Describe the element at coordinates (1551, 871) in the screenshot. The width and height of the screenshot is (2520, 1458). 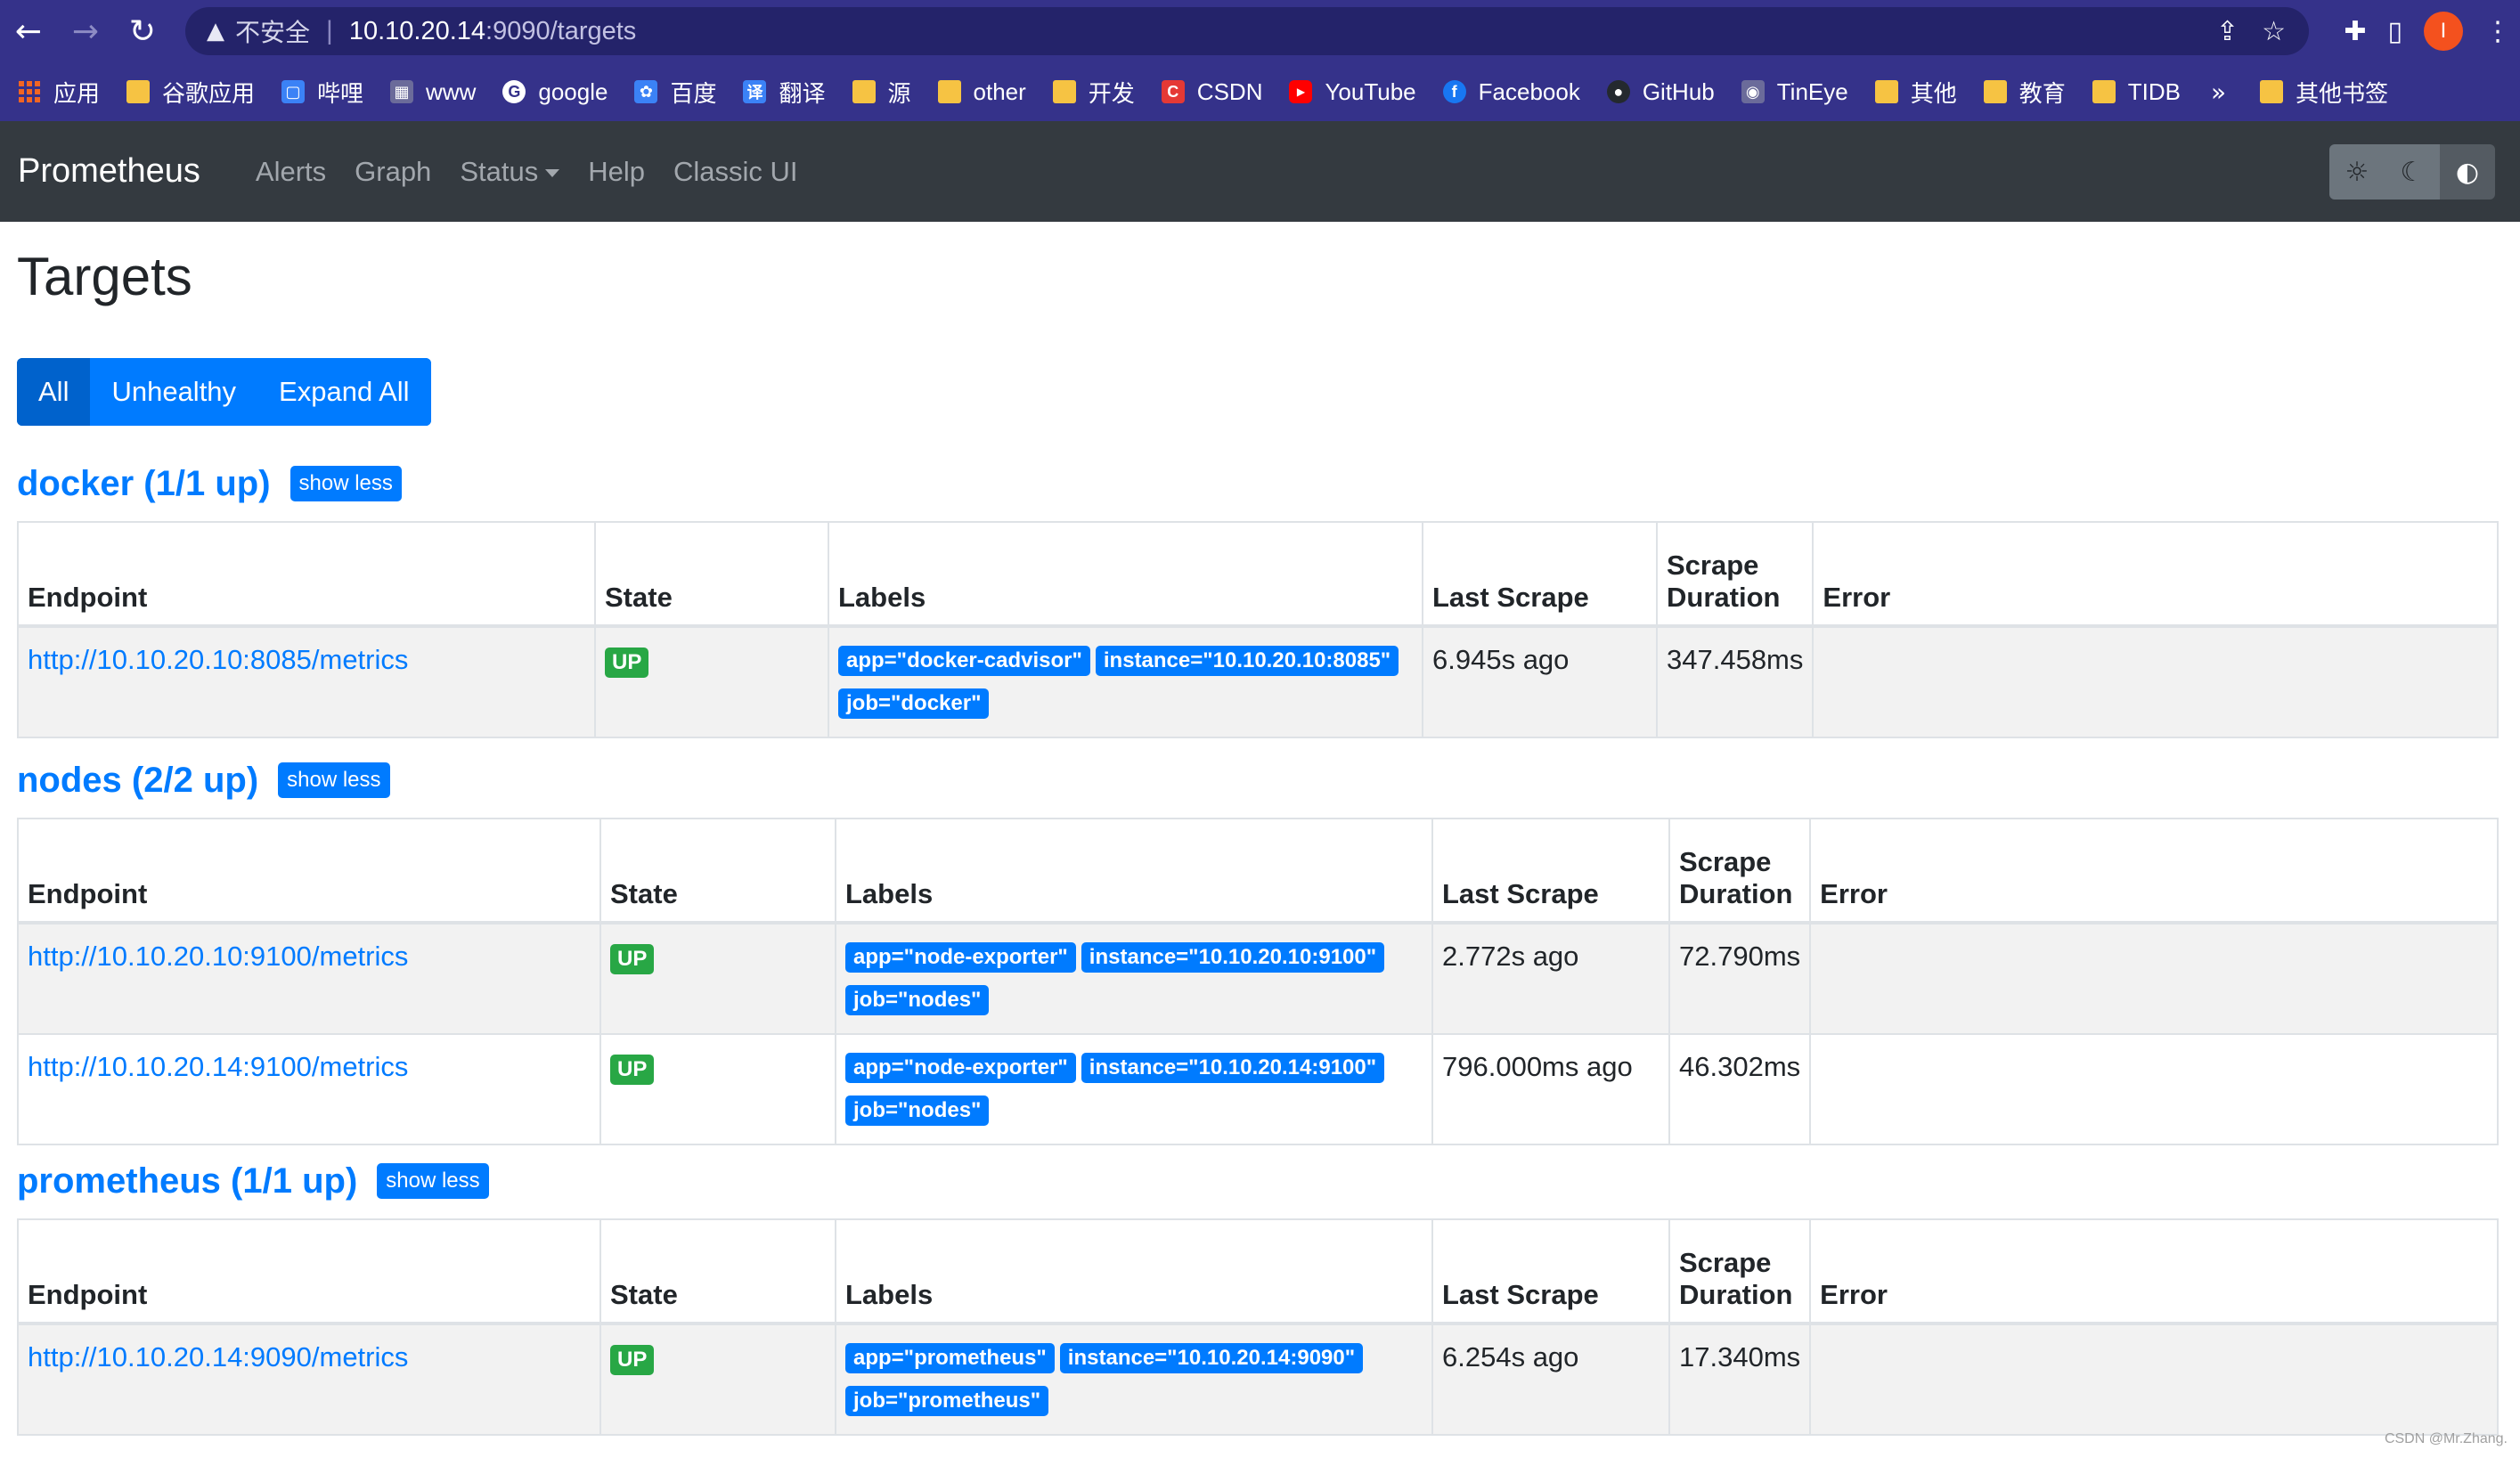
I see `column-header-last-scrape: Last Scrape` at that location.